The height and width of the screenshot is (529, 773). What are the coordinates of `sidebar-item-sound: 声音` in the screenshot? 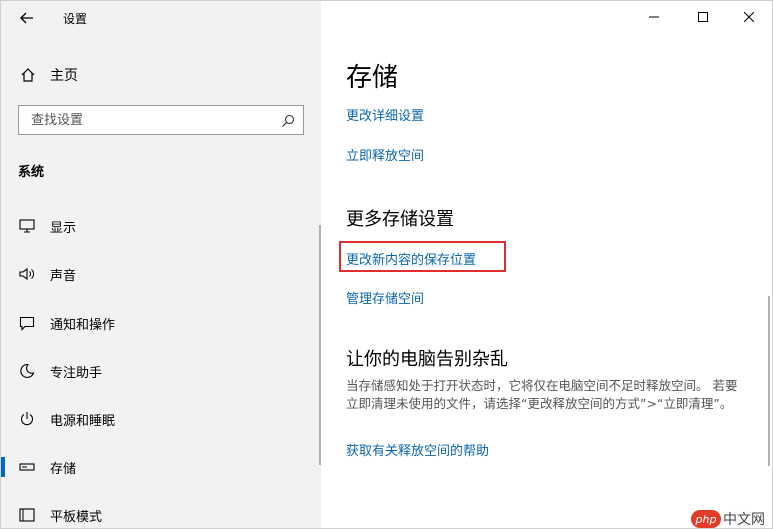 It's located at (161, 274).